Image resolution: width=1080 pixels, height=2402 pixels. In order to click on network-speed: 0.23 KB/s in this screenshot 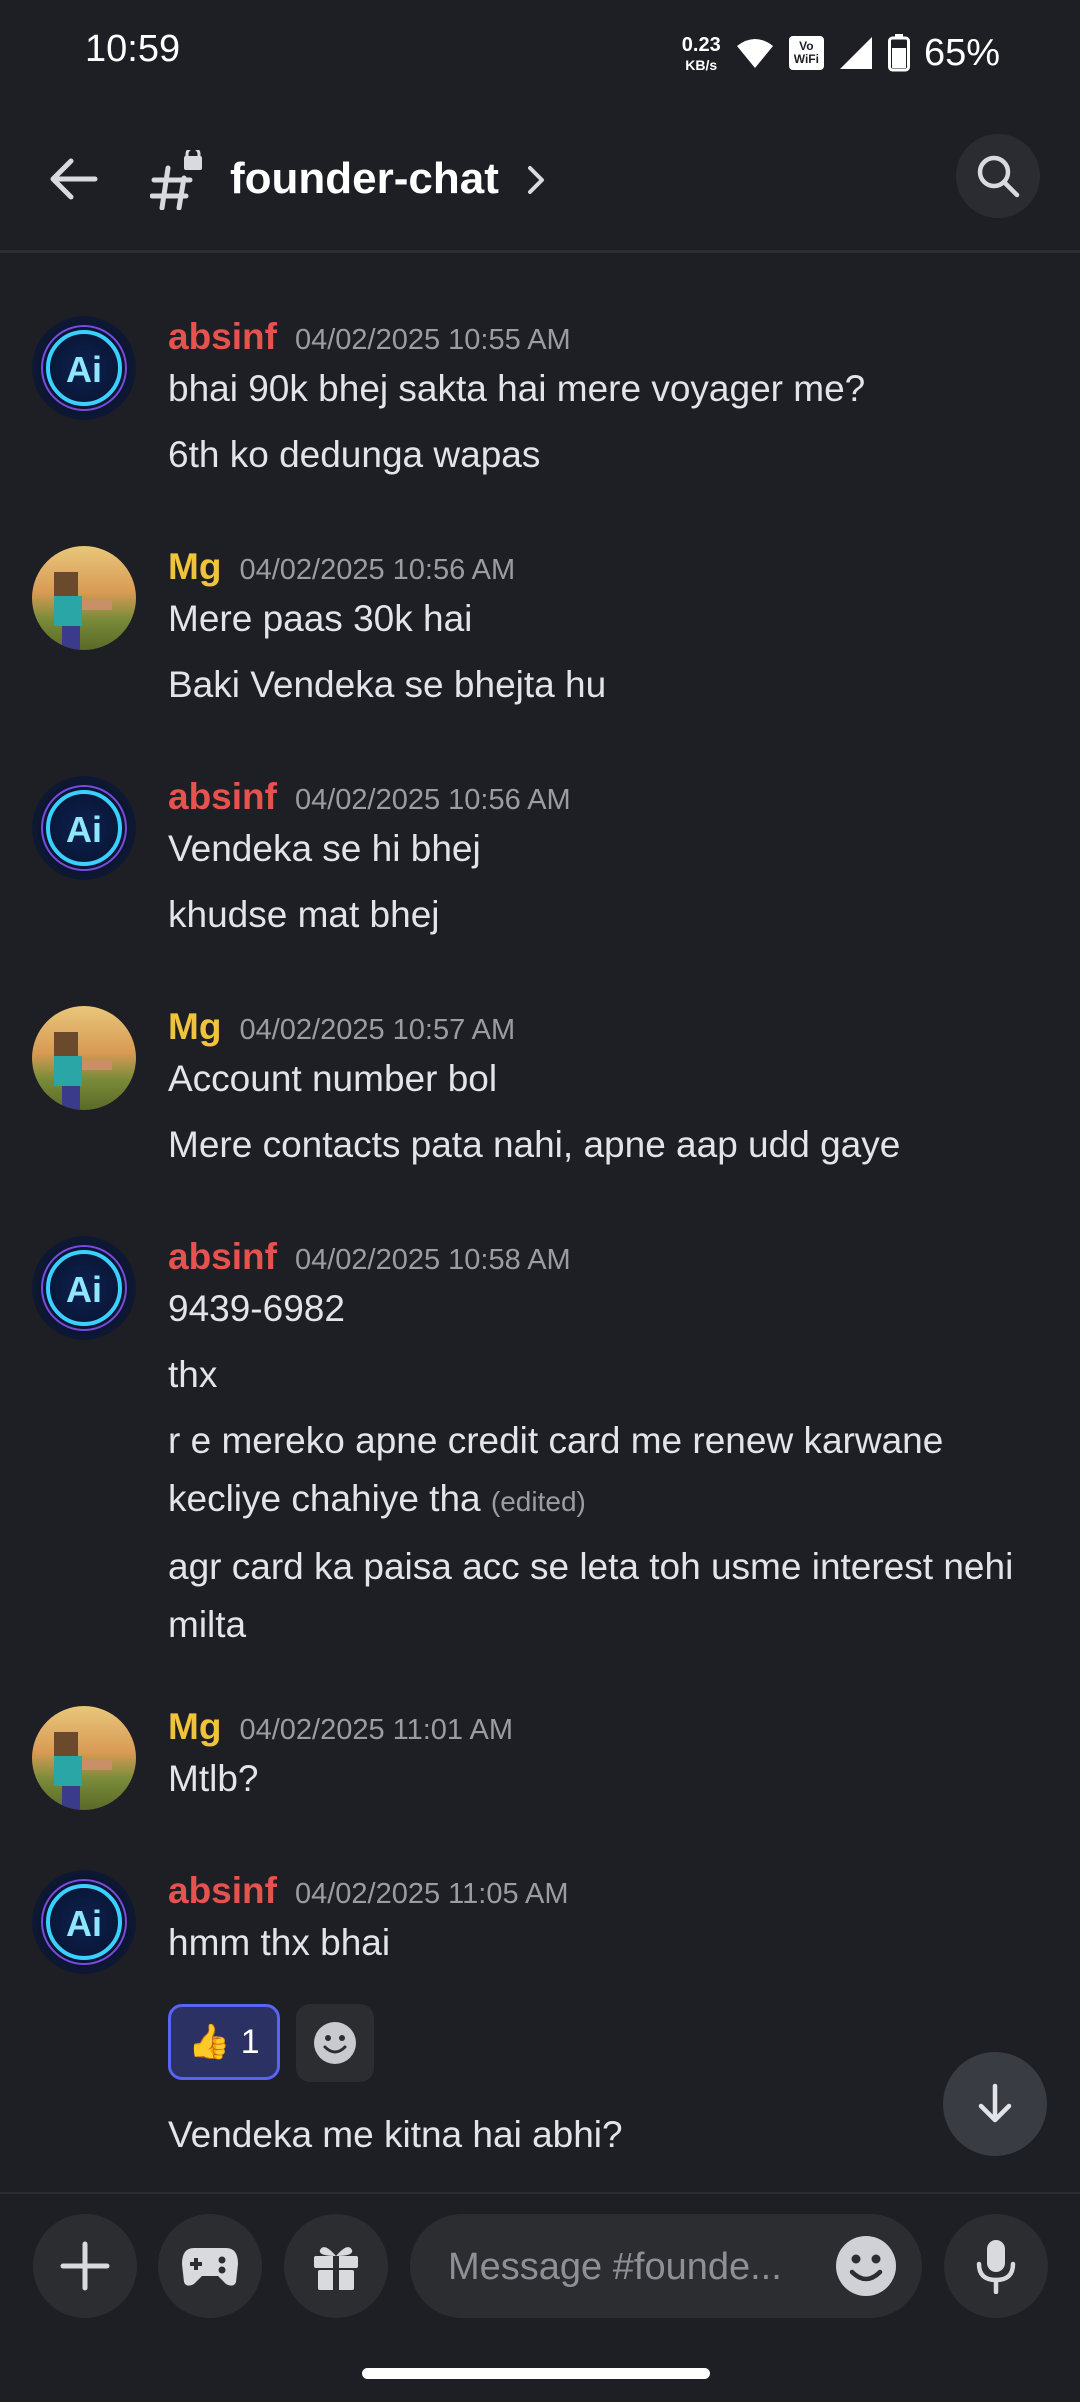, I will do `click(701, 53)`.